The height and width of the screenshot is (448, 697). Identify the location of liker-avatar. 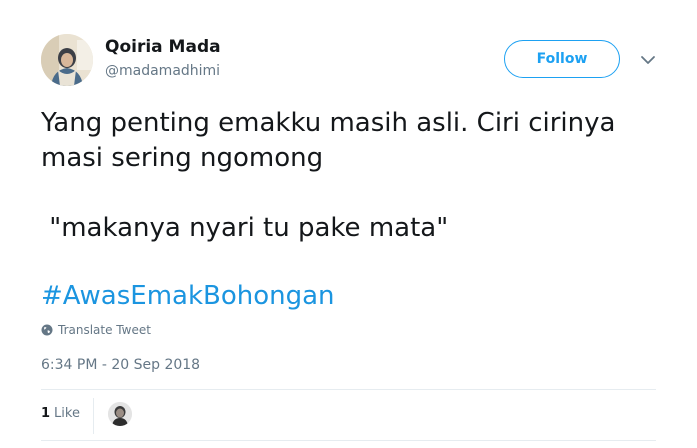
(120, 414).